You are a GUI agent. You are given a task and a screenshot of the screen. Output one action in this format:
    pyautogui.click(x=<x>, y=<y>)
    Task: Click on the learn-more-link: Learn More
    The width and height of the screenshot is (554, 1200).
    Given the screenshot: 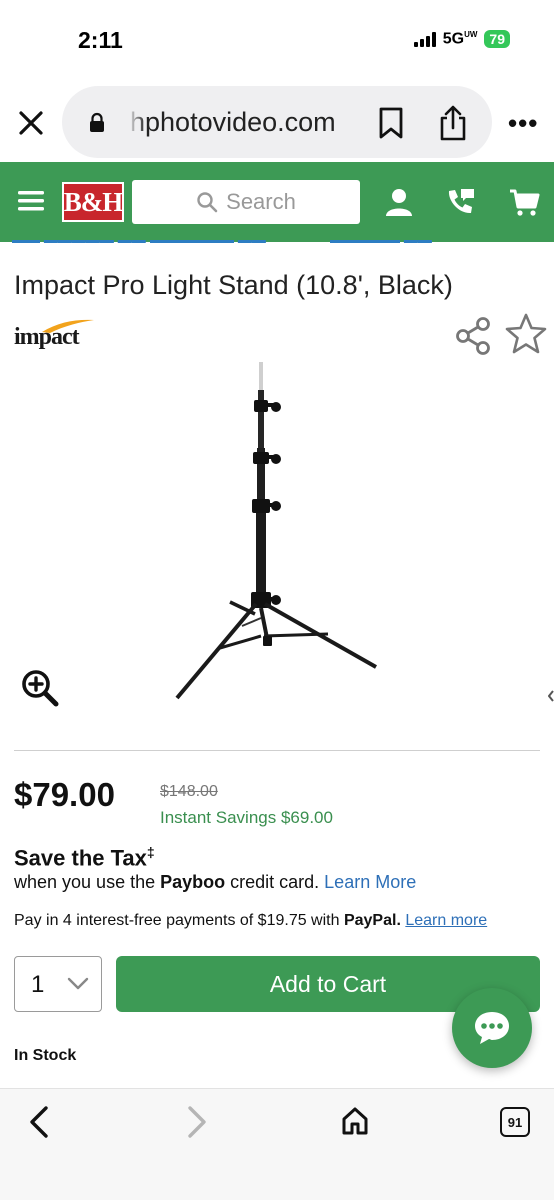 What is the action you would take?
    pyautogui.click(x=370, y=882)
    